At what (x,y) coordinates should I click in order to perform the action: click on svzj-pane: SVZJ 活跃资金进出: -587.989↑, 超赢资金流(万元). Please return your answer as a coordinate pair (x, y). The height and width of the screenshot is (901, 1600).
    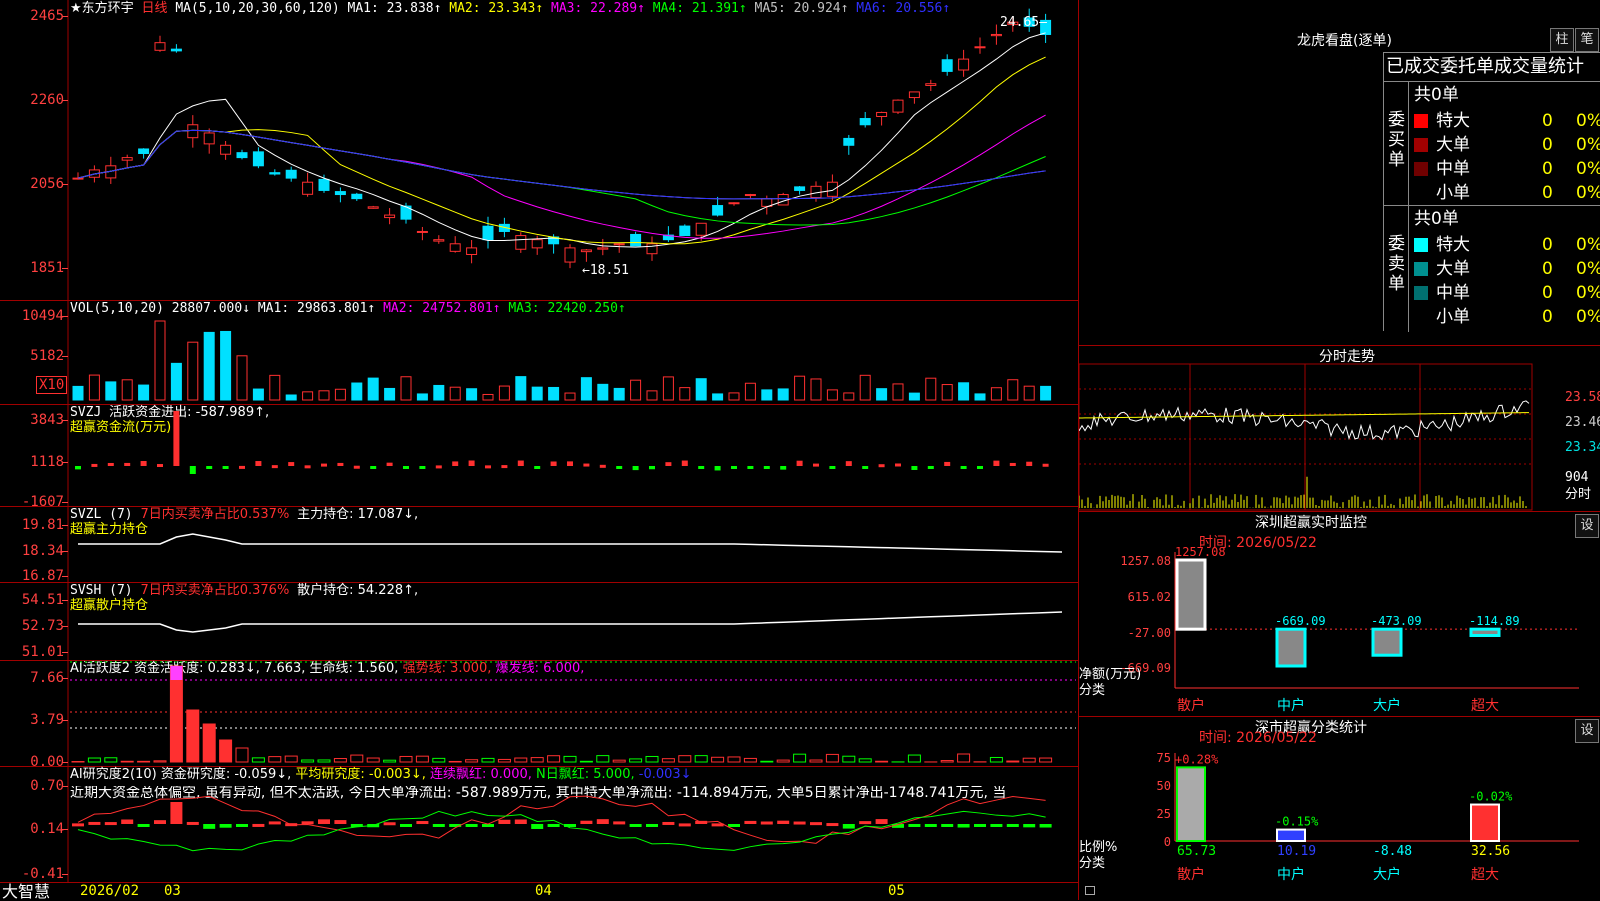
    Looking at the image, I should click on (539, 455).